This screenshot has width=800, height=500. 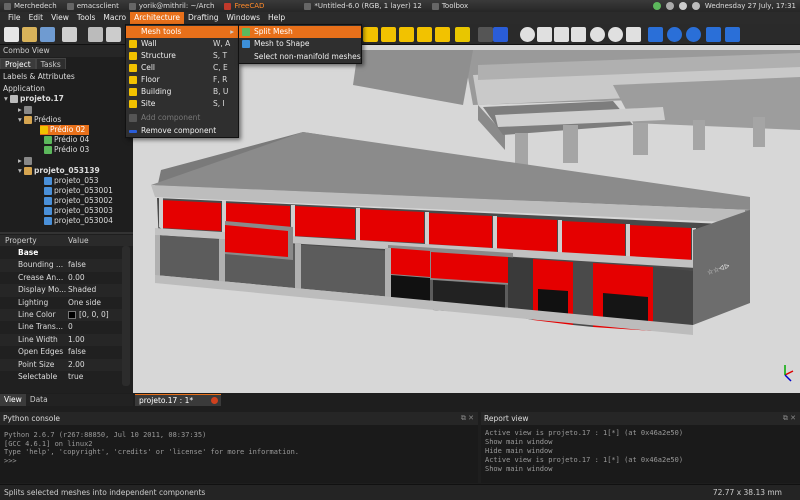 I want to click on property-row-line-color: Line Color [0, 0, 0], so click(x=61, y=315).